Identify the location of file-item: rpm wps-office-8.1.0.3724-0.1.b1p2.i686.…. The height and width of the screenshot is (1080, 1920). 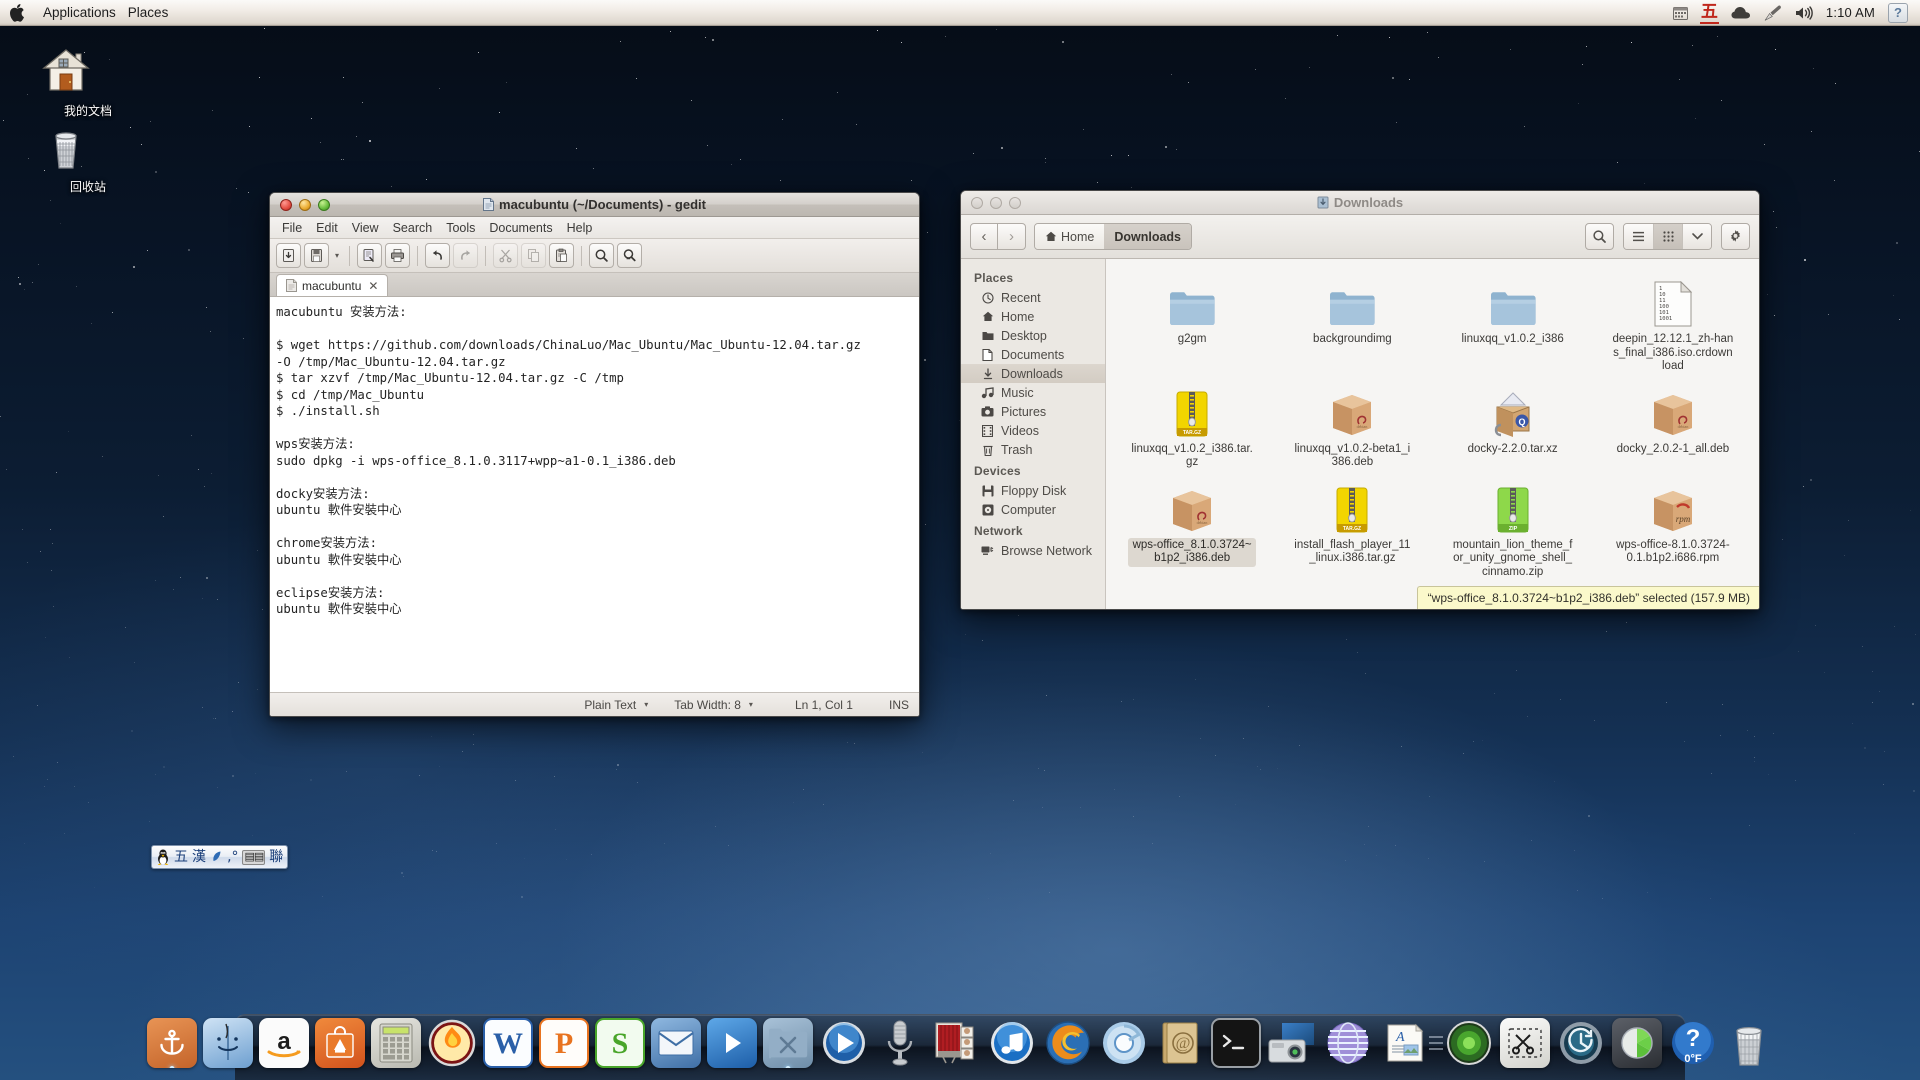
(1673, 529).